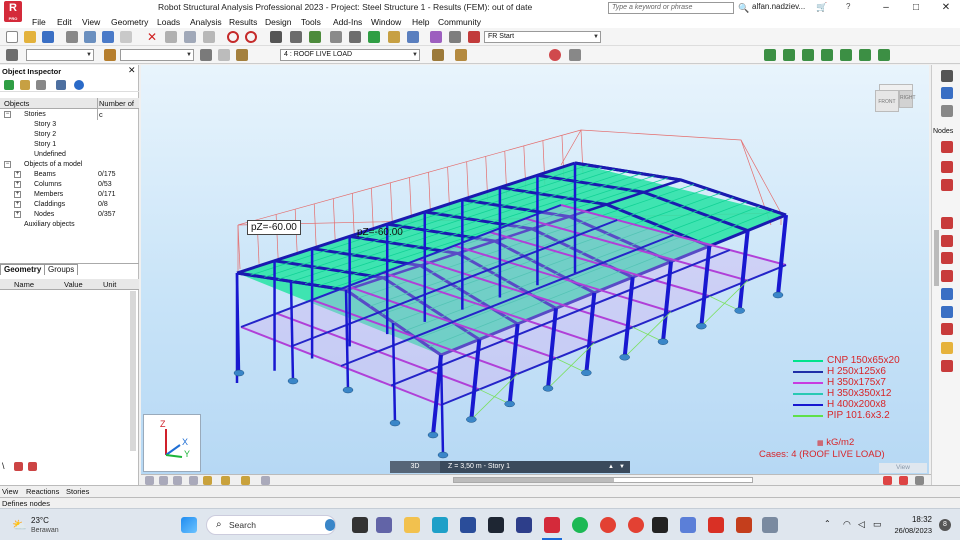 This screenshot has height=540, width=960. Describe the element at coordinates (110, 55) in the screenshot. I see `node-select-icon` at that location.